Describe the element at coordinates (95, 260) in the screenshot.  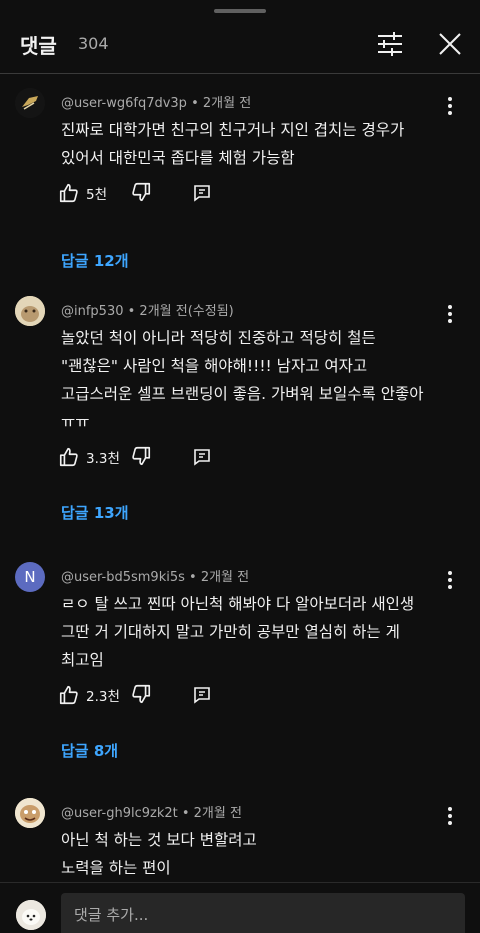
I see `view-replies-link: 답글 12개` at that location.